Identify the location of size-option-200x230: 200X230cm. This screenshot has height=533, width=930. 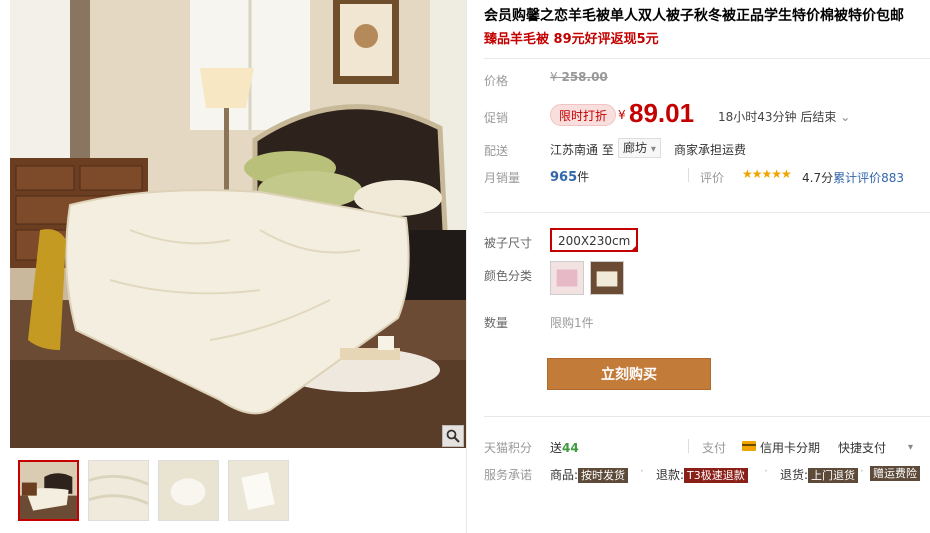
(594, 240).